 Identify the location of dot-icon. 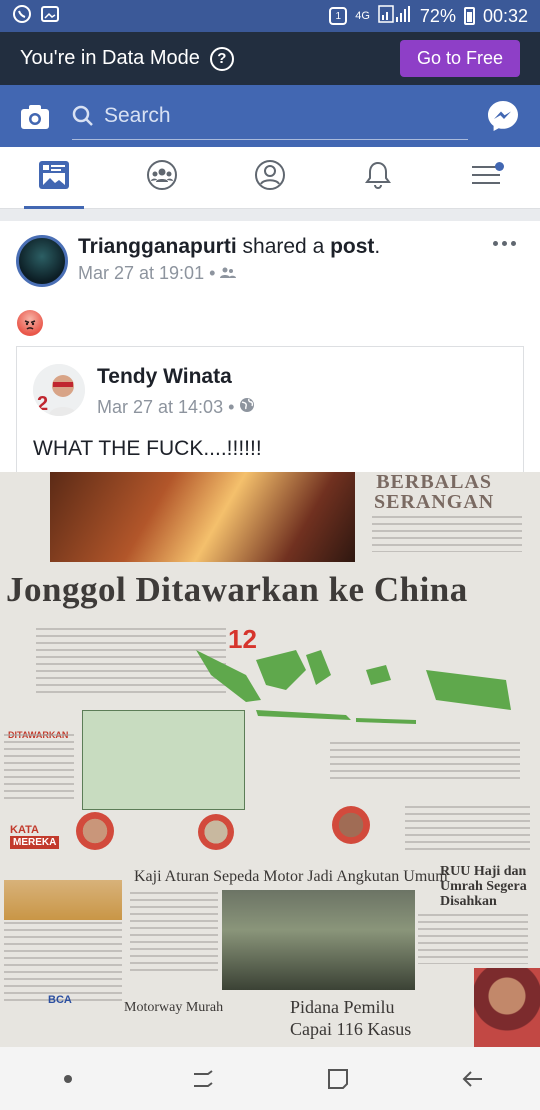
(68, 1079).